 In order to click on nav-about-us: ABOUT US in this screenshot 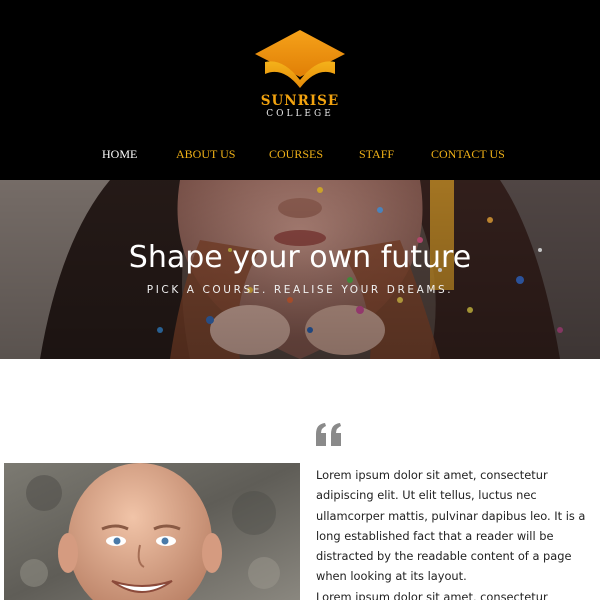, I will do `click(205, 154)`.